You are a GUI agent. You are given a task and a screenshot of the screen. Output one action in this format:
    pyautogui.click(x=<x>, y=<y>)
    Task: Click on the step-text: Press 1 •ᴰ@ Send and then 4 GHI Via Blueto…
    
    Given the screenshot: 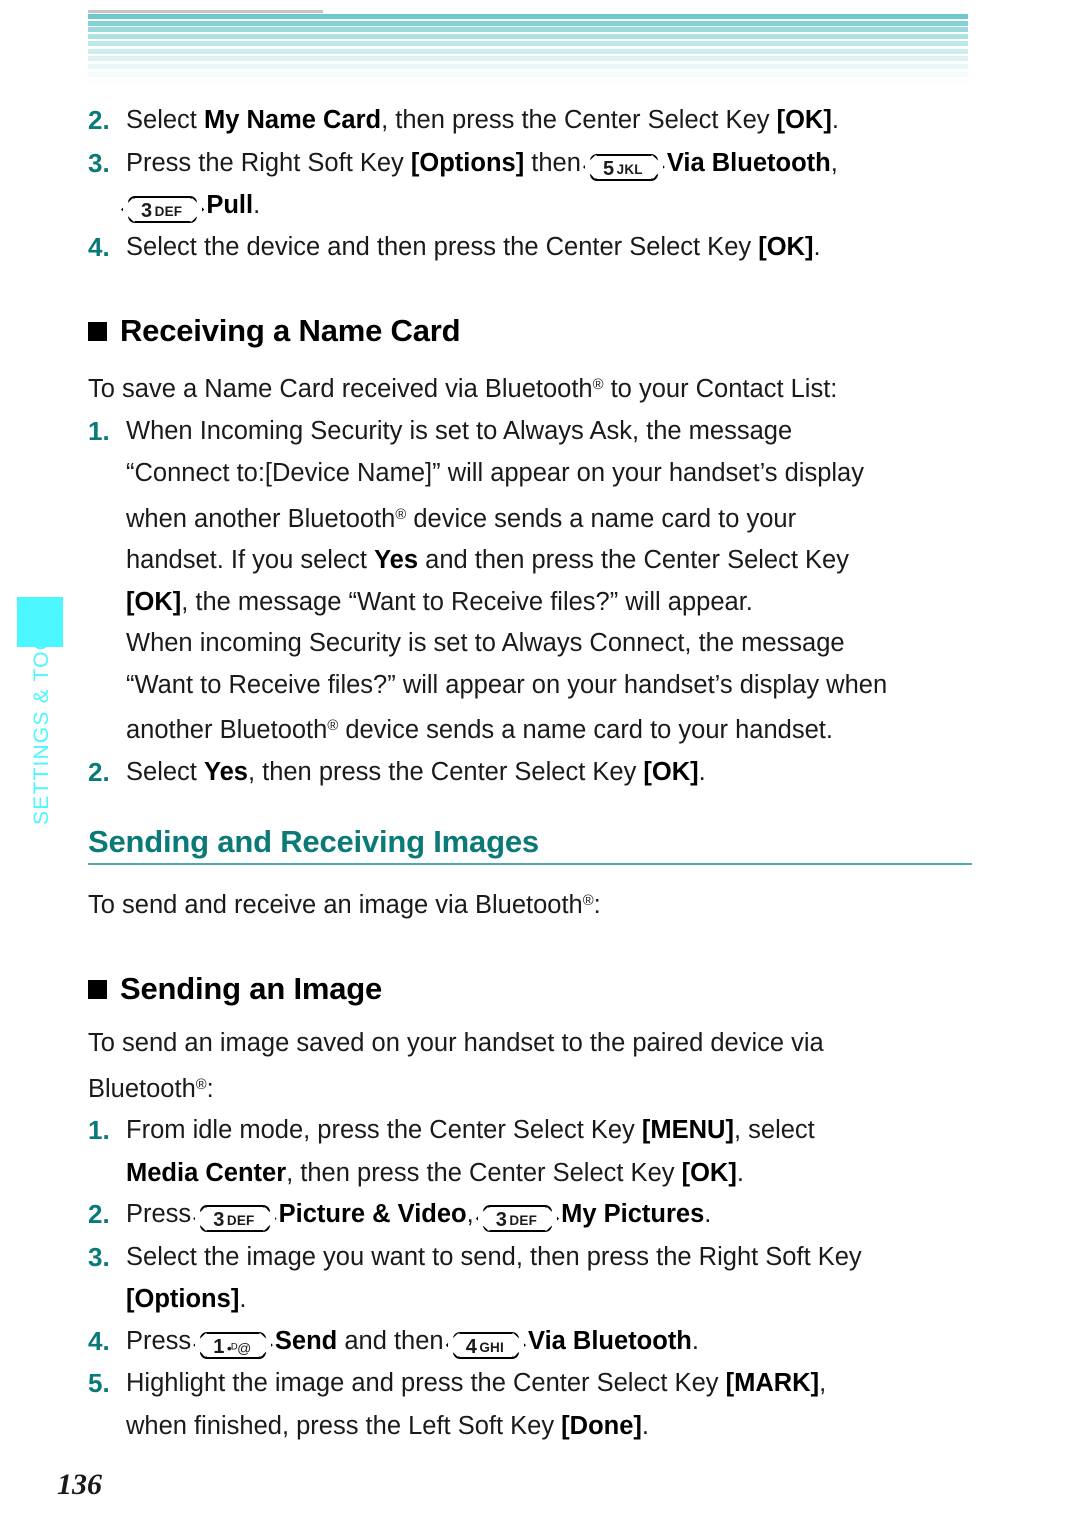 What is the action you would take?
    pyautogui.click(x=549, y=1342)
    